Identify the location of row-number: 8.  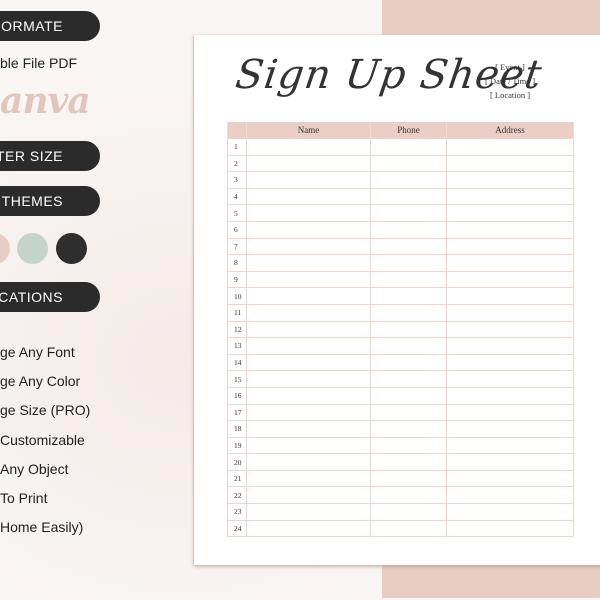
(237, 263).